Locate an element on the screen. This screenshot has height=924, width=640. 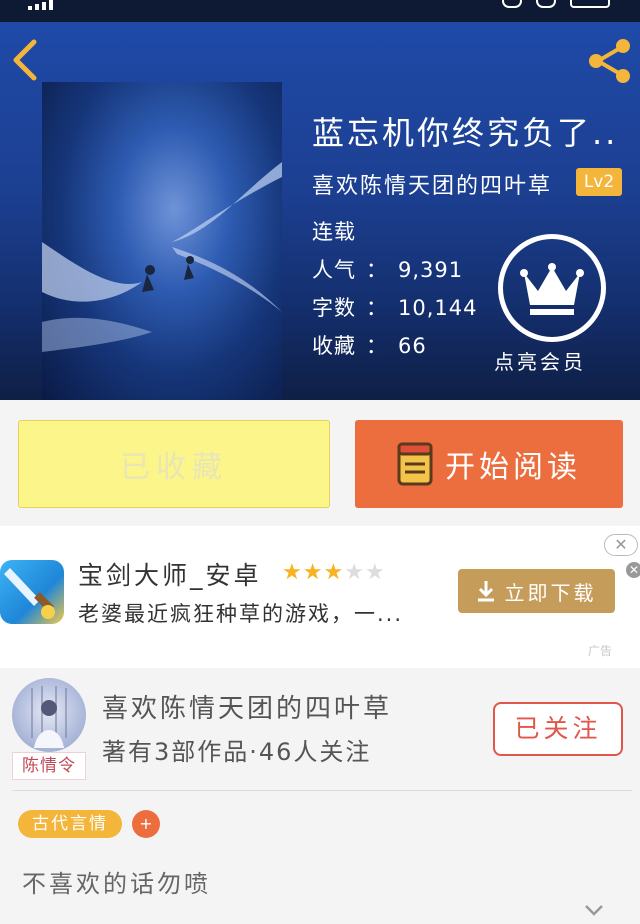
follow-button: 已关注 is located at coordinates (558, 729).